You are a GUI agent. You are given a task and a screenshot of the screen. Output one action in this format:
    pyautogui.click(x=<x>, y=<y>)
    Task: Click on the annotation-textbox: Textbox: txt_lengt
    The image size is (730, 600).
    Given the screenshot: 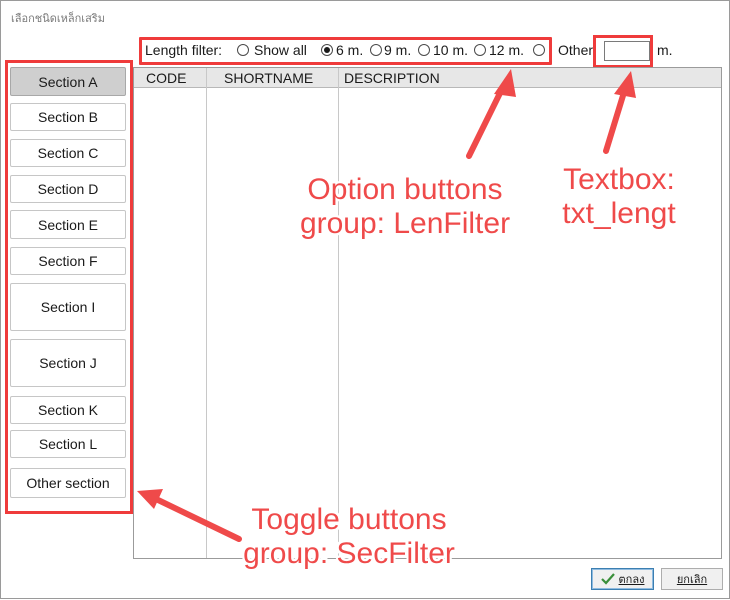 What is the action you would take?
    pyautogui.click(x=619, y=197)
    